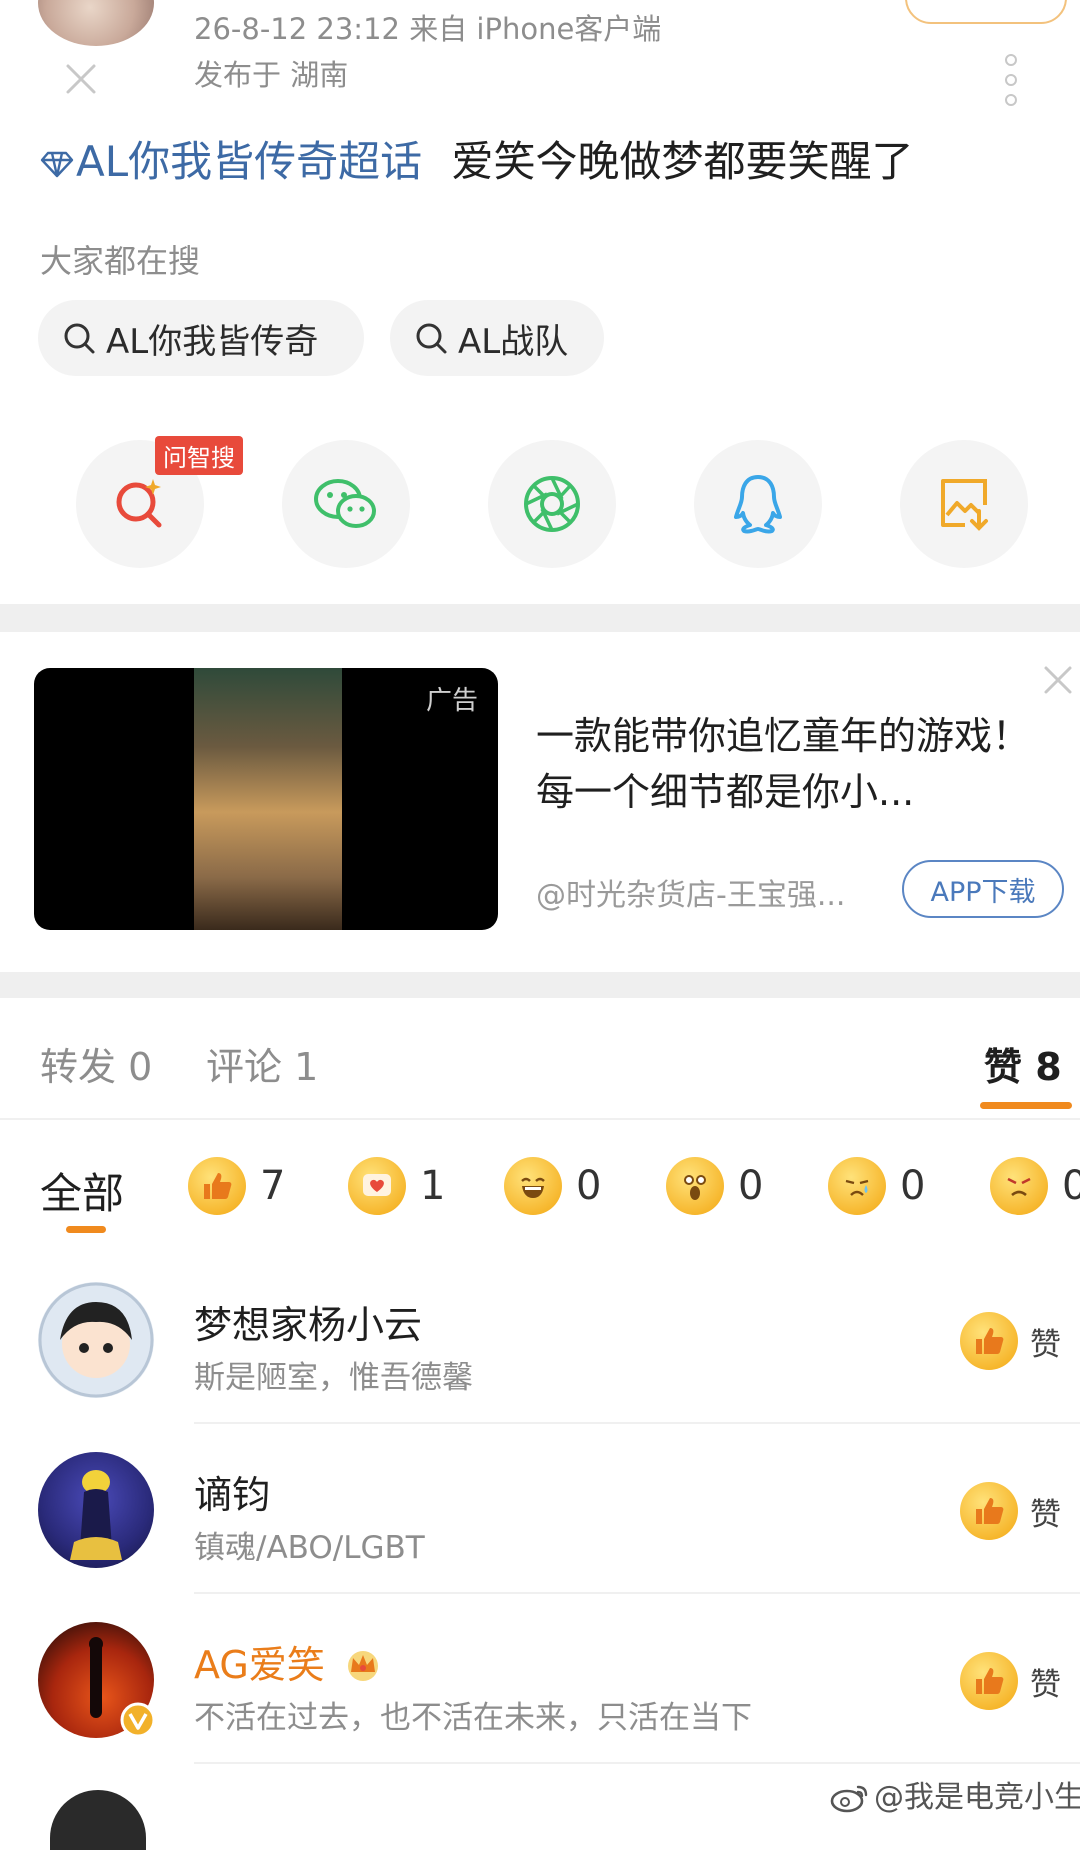  Describe the element at coordinates (259, 1665) in the screenshot. I see `liker-name-text: AG爱笑` at that location.